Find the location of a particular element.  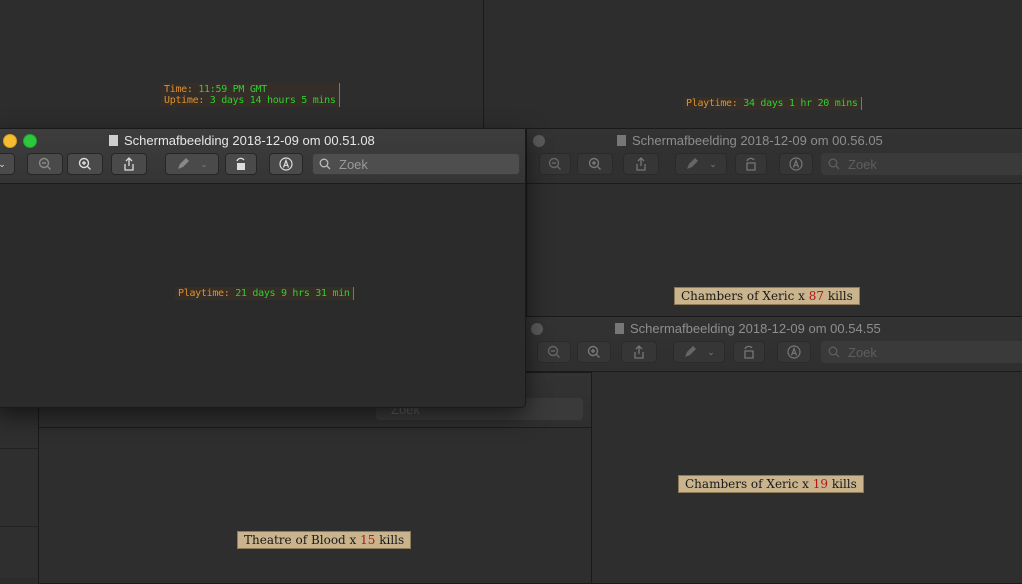

sidebar-dropdown-button: ⌄ is located at coordinates (7, 164).